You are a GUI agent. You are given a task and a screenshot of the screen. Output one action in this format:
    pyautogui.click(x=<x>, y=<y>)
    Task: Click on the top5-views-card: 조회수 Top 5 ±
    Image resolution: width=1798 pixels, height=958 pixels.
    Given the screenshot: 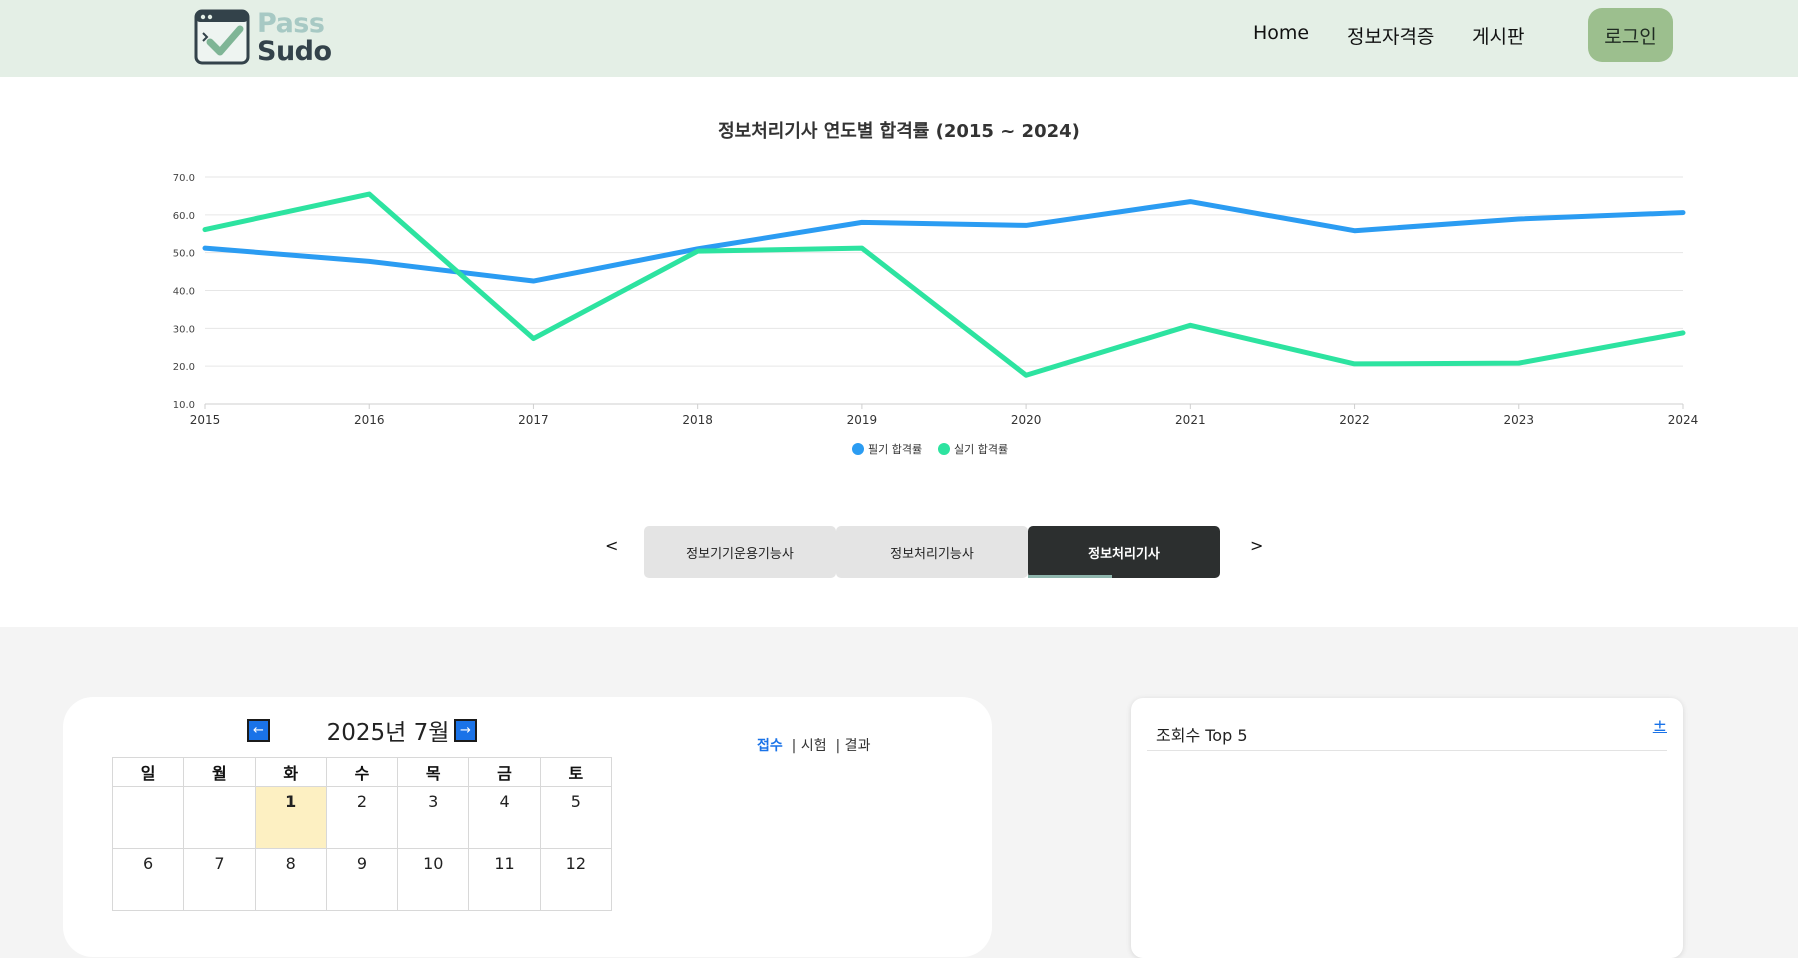 What is the action you would take?
    pyautogui.click(x=1407, y=828)
    